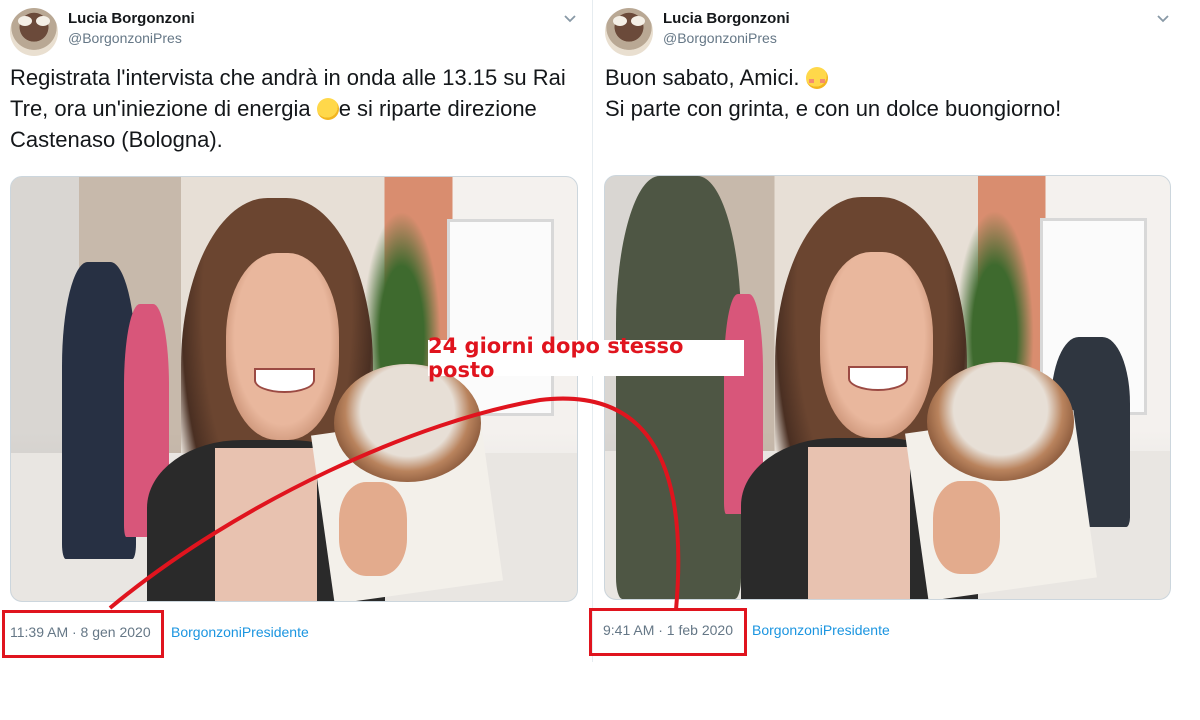  What do you see at coordinates (394, 503) in the screenshot?
I see `annotation-arrow` at bounding box center [394, 503].